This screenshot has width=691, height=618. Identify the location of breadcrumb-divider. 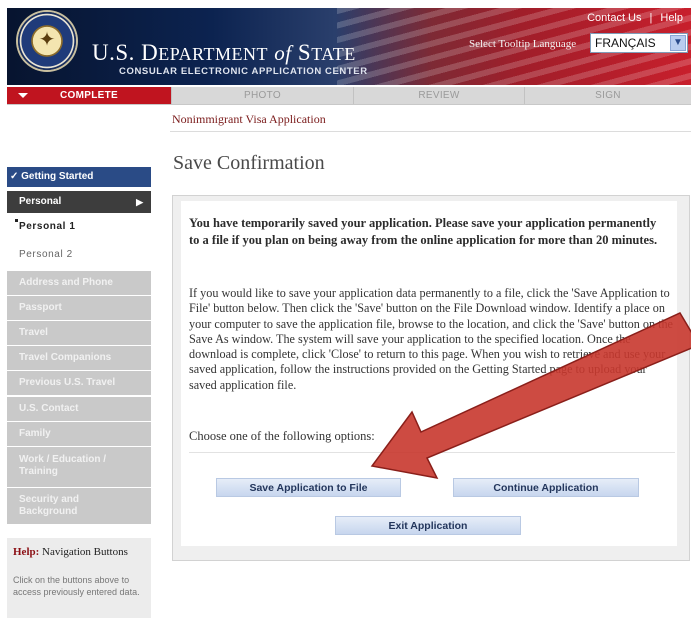
(430, 131).